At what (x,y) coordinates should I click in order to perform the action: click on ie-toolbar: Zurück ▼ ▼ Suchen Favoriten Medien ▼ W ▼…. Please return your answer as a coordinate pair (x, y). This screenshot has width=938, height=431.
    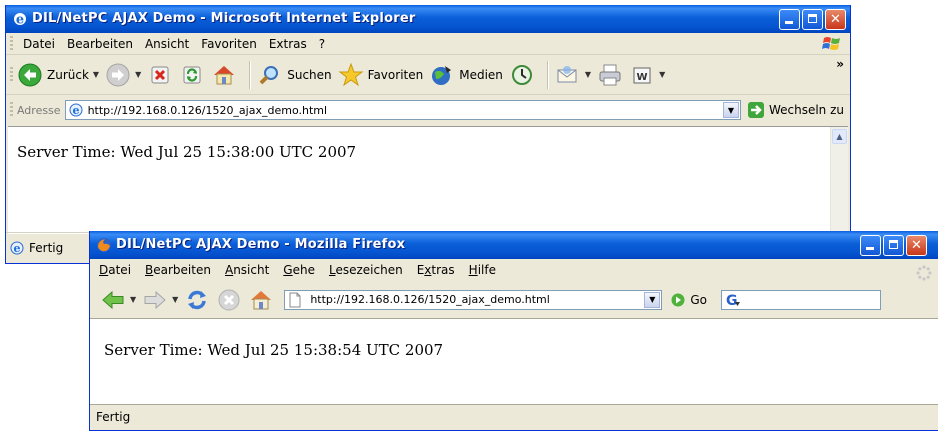
    Looking at the image, I should click on (428, 75).